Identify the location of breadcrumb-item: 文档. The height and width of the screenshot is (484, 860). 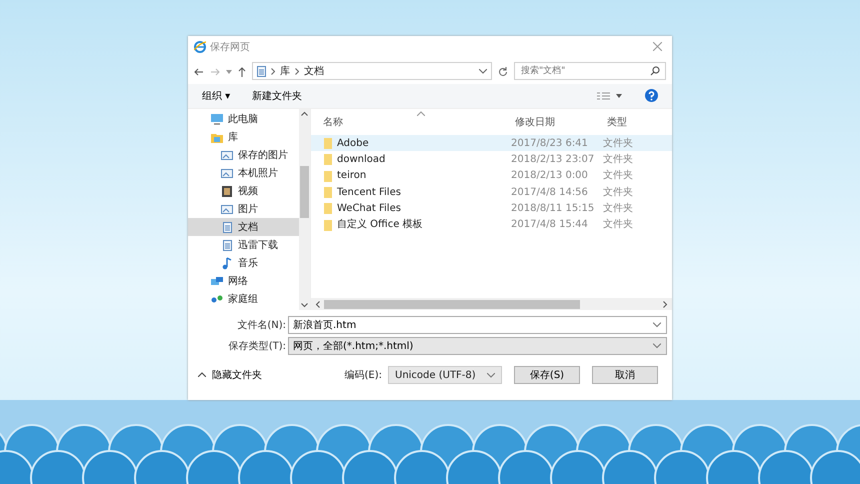
(314, 71).